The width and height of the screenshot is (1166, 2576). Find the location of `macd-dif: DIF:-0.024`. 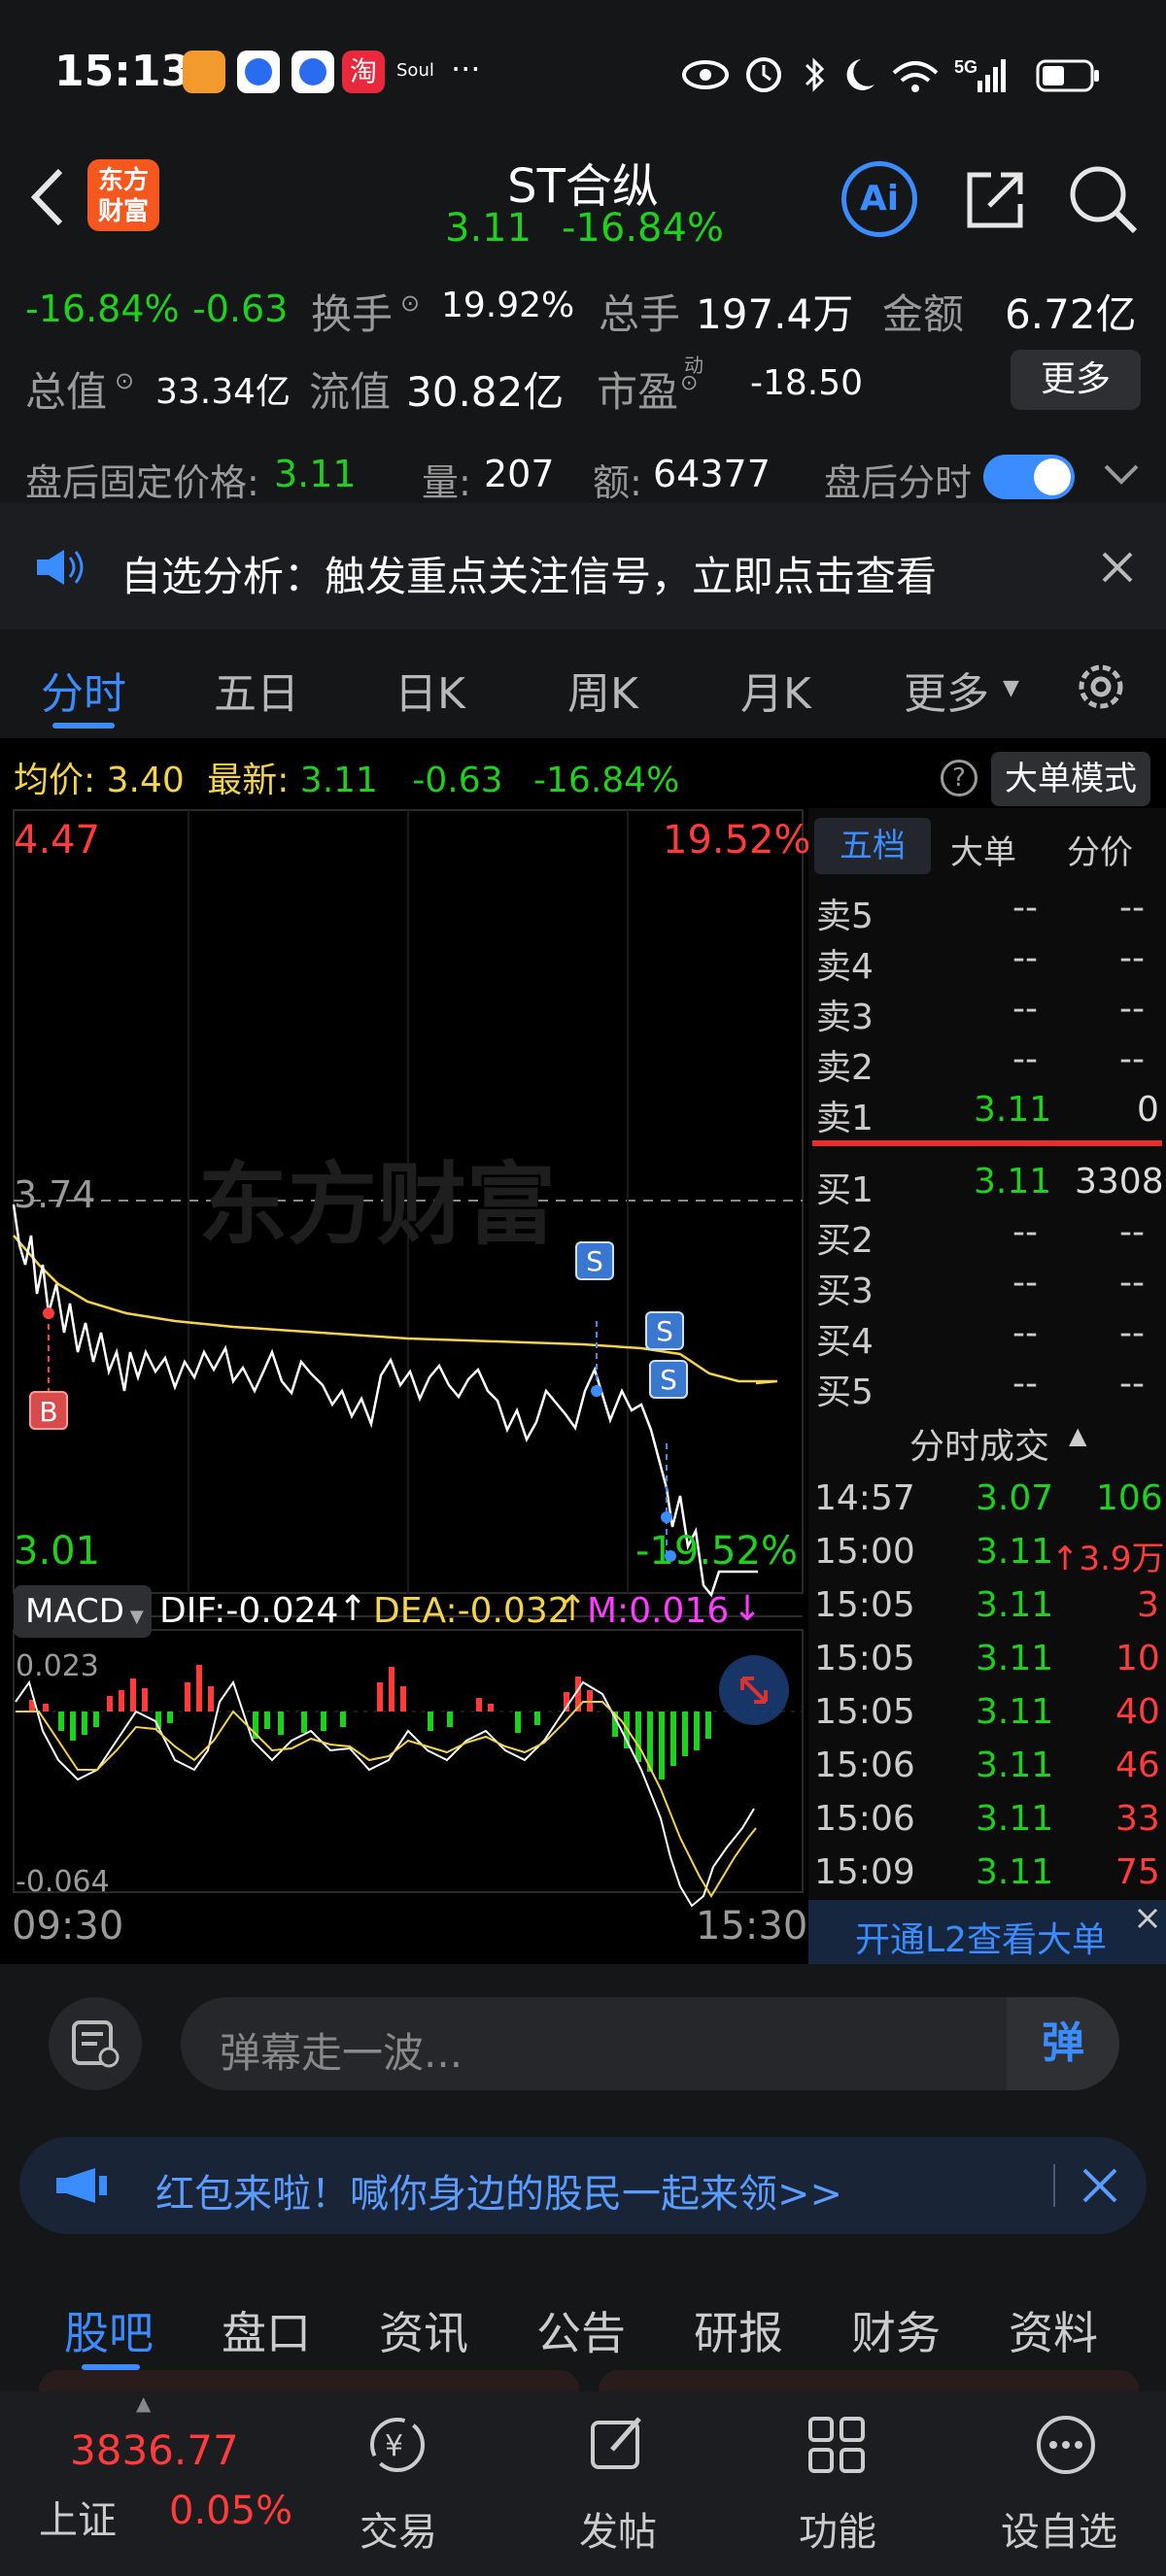

macd-dif: DIF:-0.024 is located at coordinates (249, 1611).